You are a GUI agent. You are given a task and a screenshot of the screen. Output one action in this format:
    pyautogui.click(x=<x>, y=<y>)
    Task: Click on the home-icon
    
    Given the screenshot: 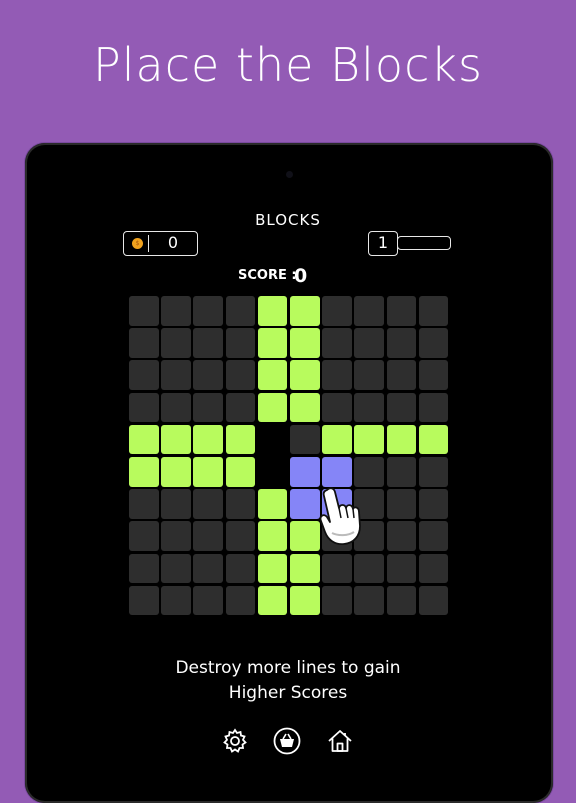 What is the action you would take?
    pyautogui.click(x=340, y=741)
    